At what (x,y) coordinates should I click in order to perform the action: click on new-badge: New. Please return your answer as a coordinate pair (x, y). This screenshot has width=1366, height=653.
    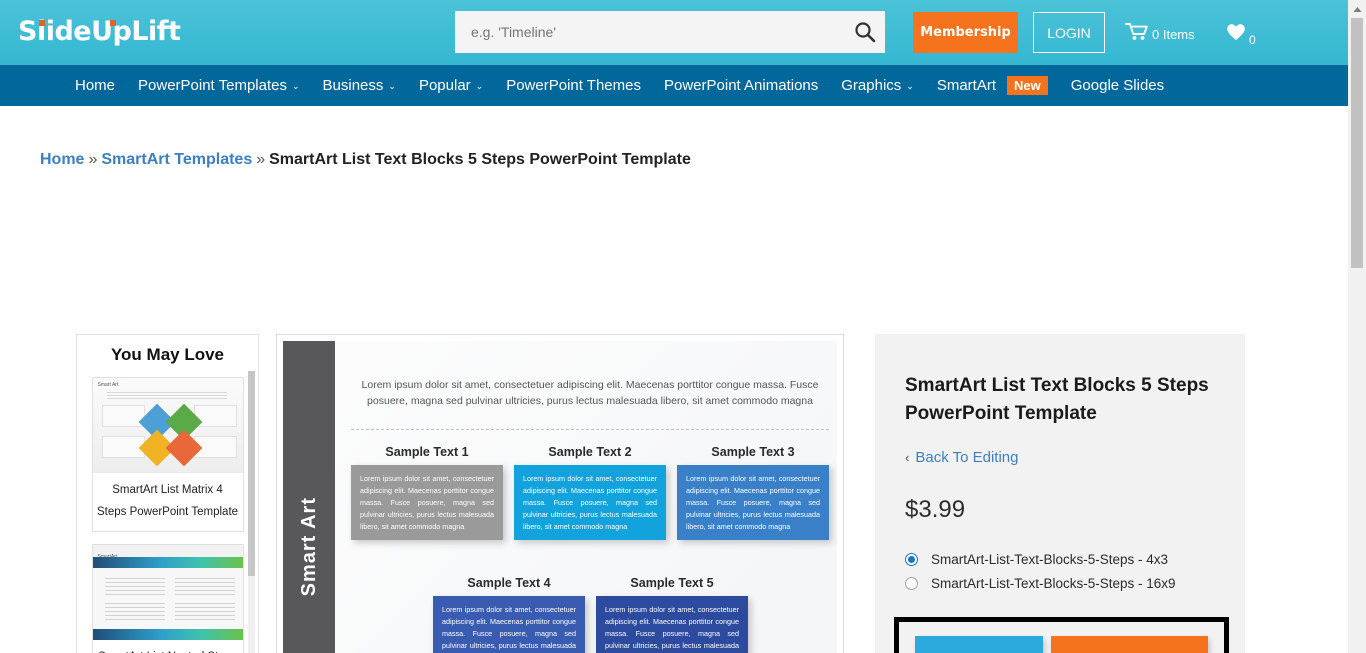
    Looking at the image, I should click on (1027, 85).